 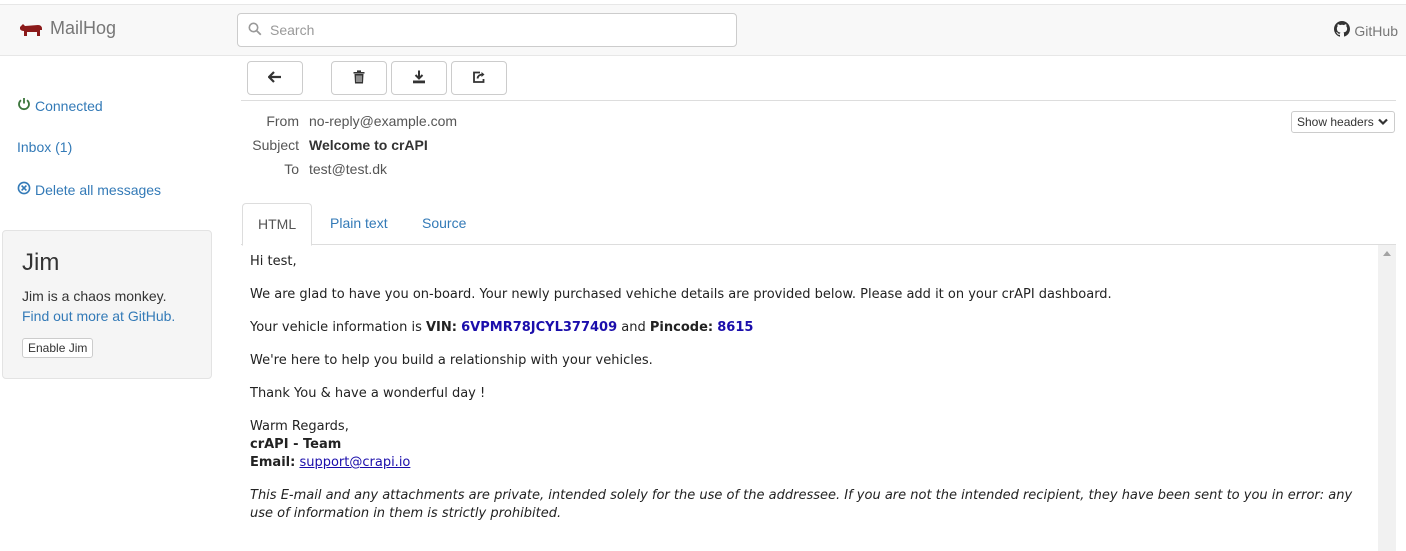 What do you see at coordinates (24, 189) in the screenshot?
I see `remove-circle-icon` at bounding box center [24, 189].